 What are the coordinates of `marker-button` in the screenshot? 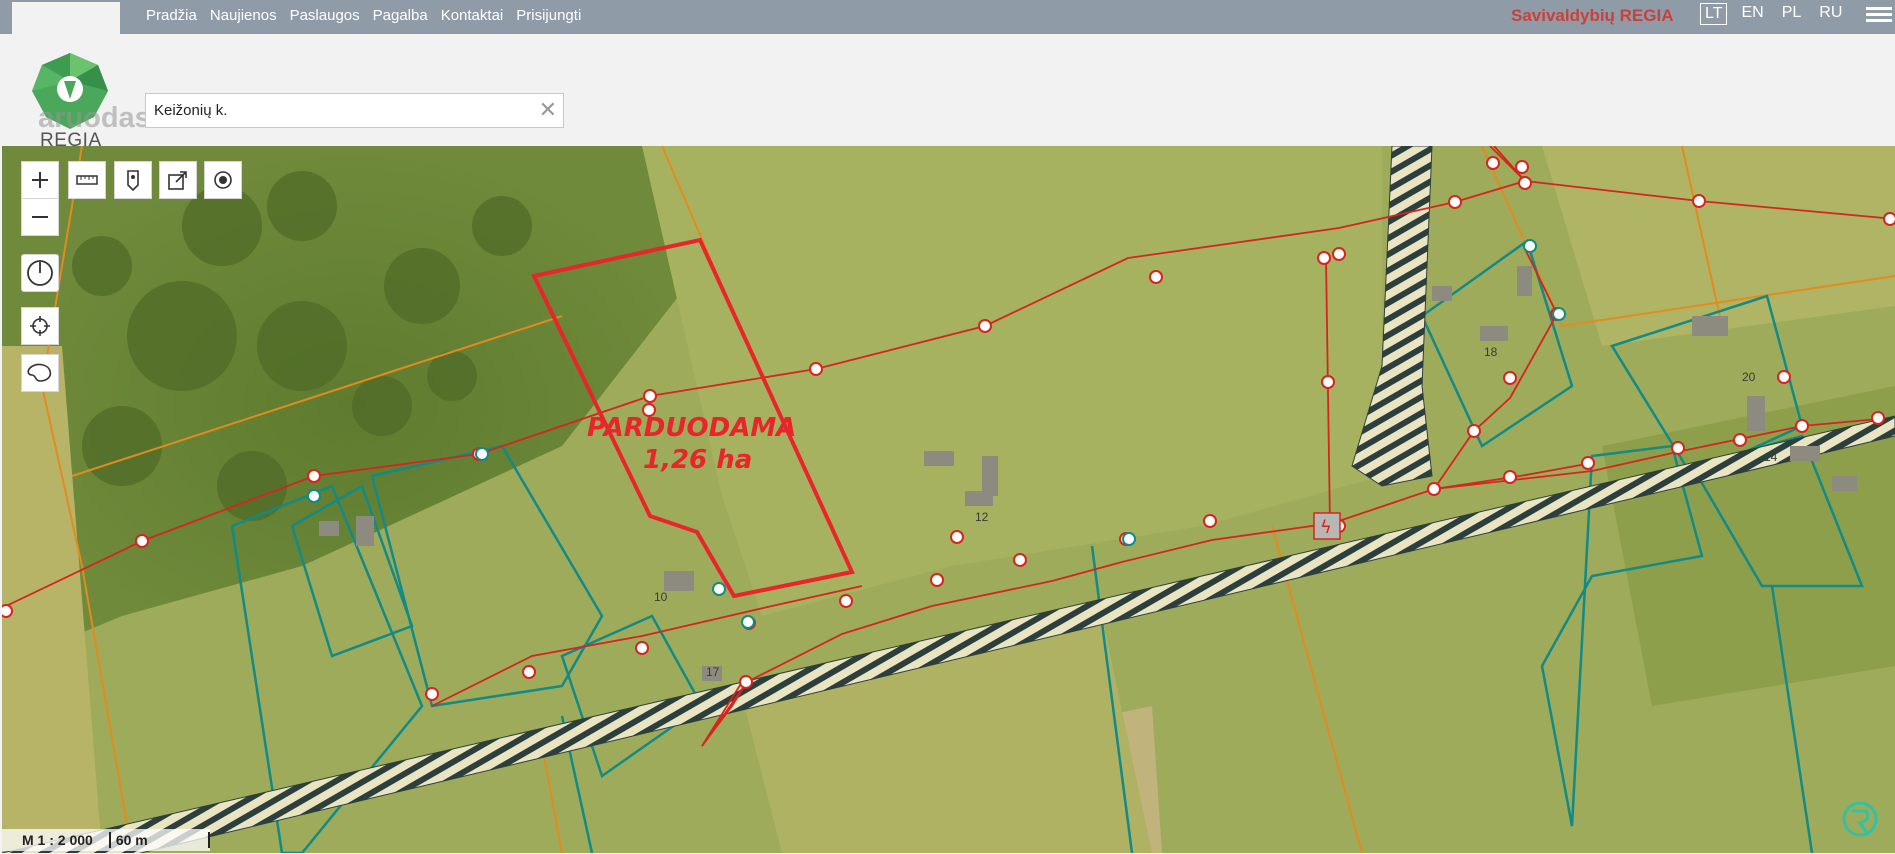 It's located at (133, 180).